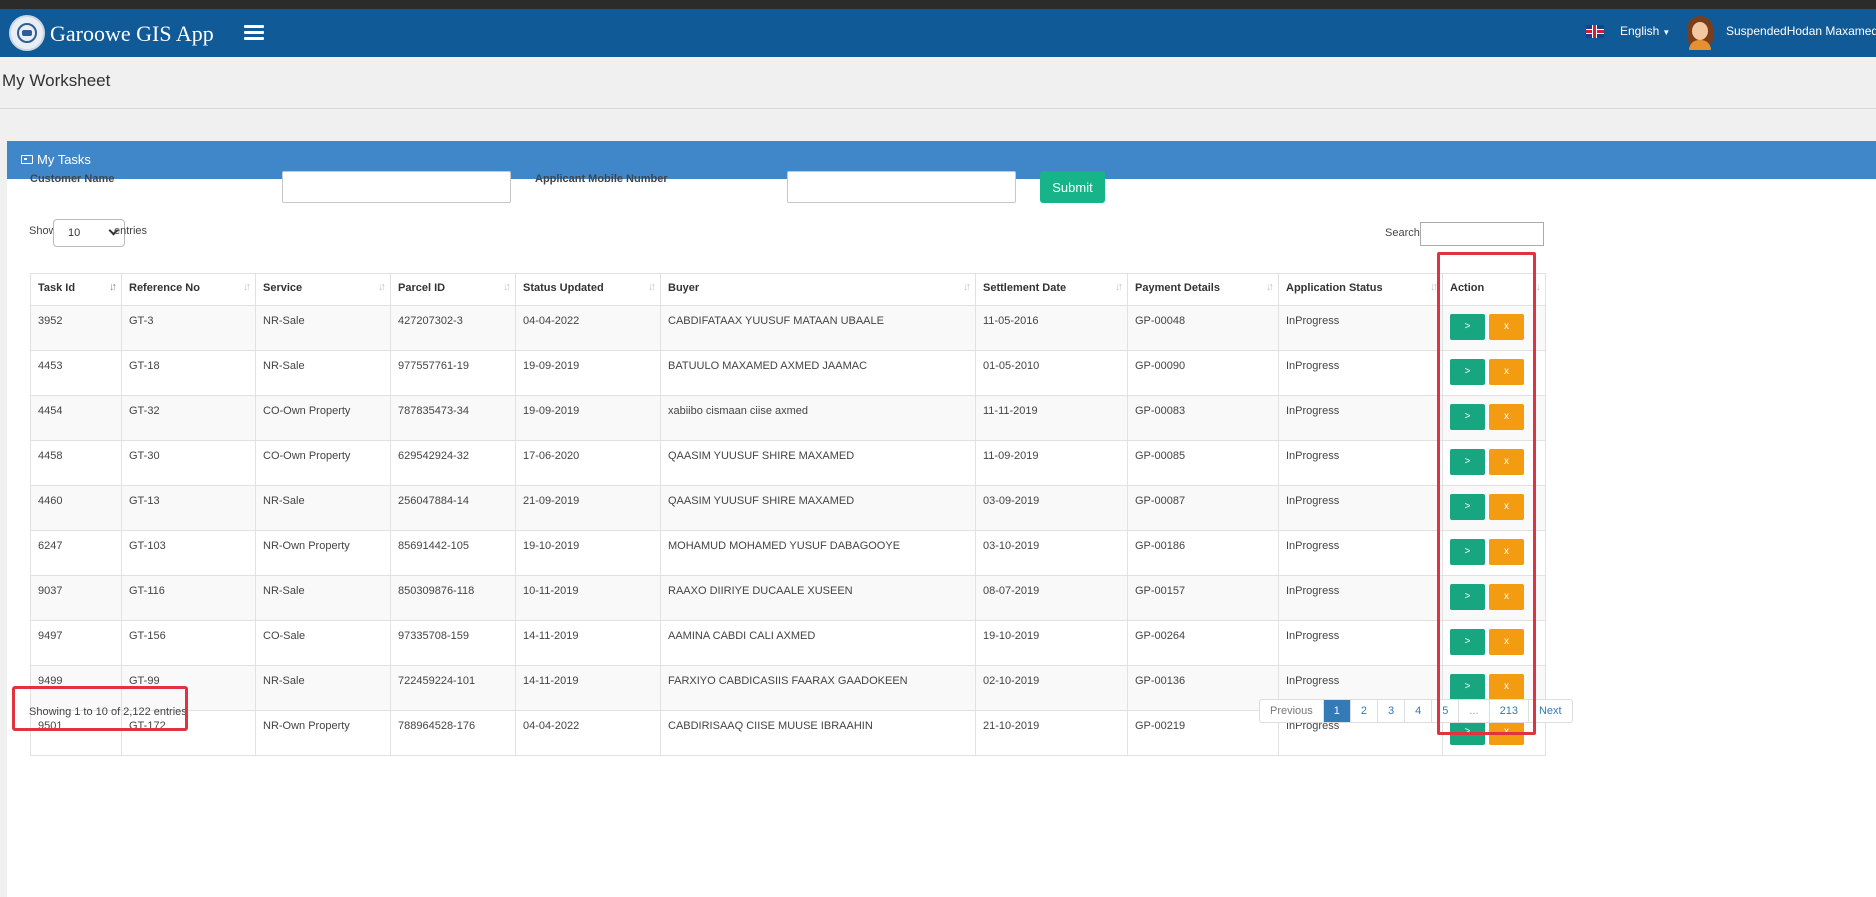  What do you see at coordinates (818, 418) in the screenshot?
I see `cell-buyer: xabiibo cismaan ciise axmed` at bounding box center [818, 418].